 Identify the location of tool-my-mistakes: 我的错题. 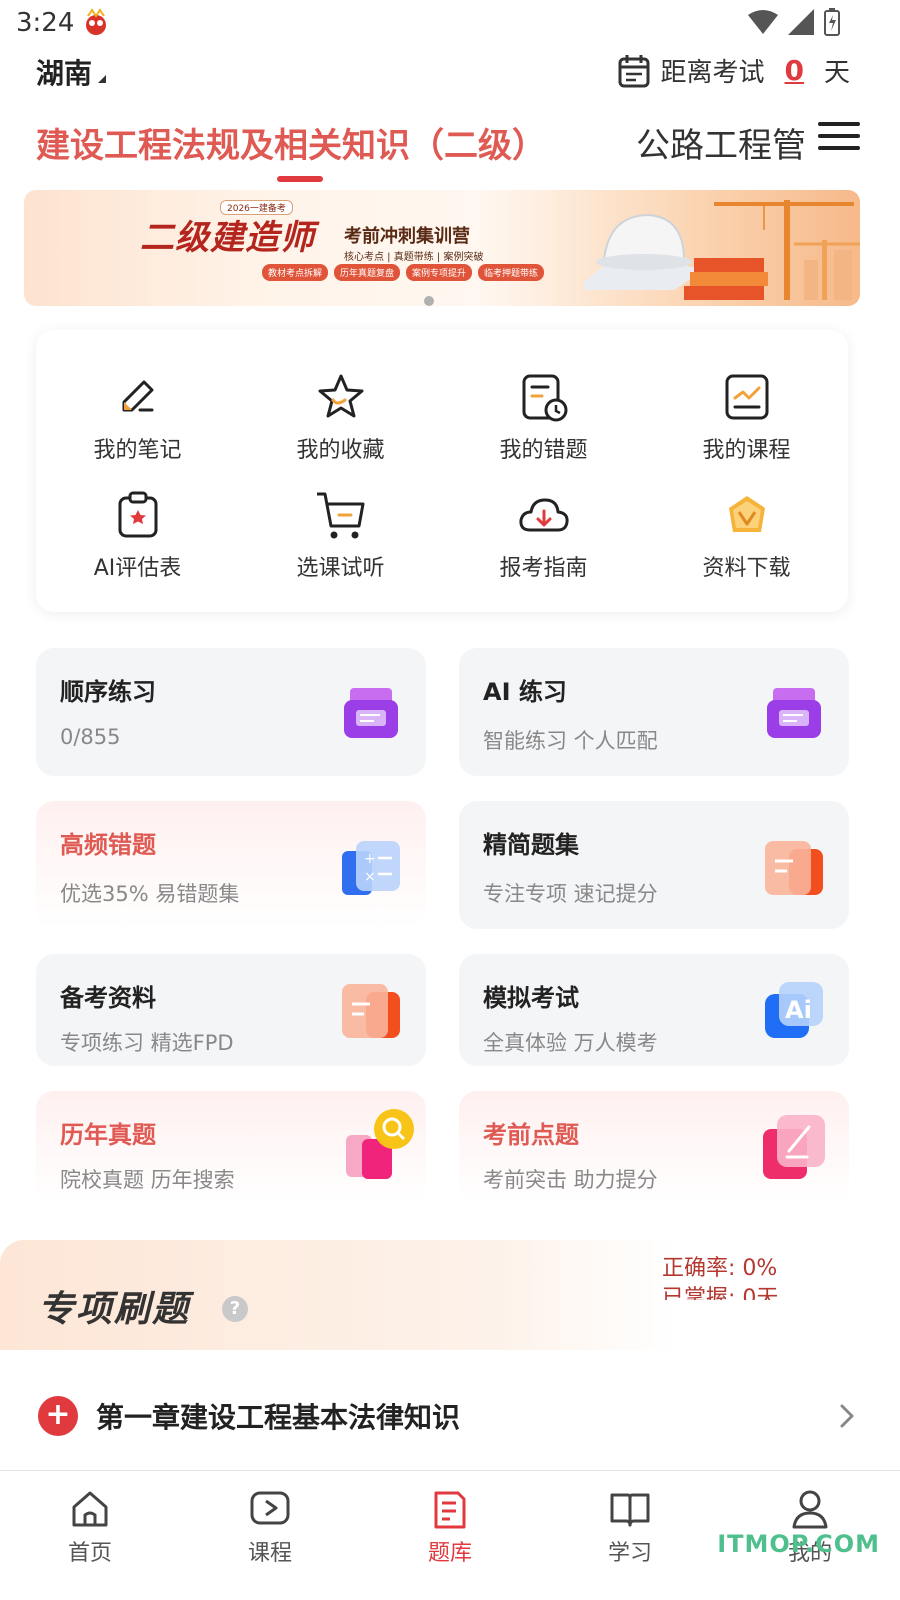
(543, 429).